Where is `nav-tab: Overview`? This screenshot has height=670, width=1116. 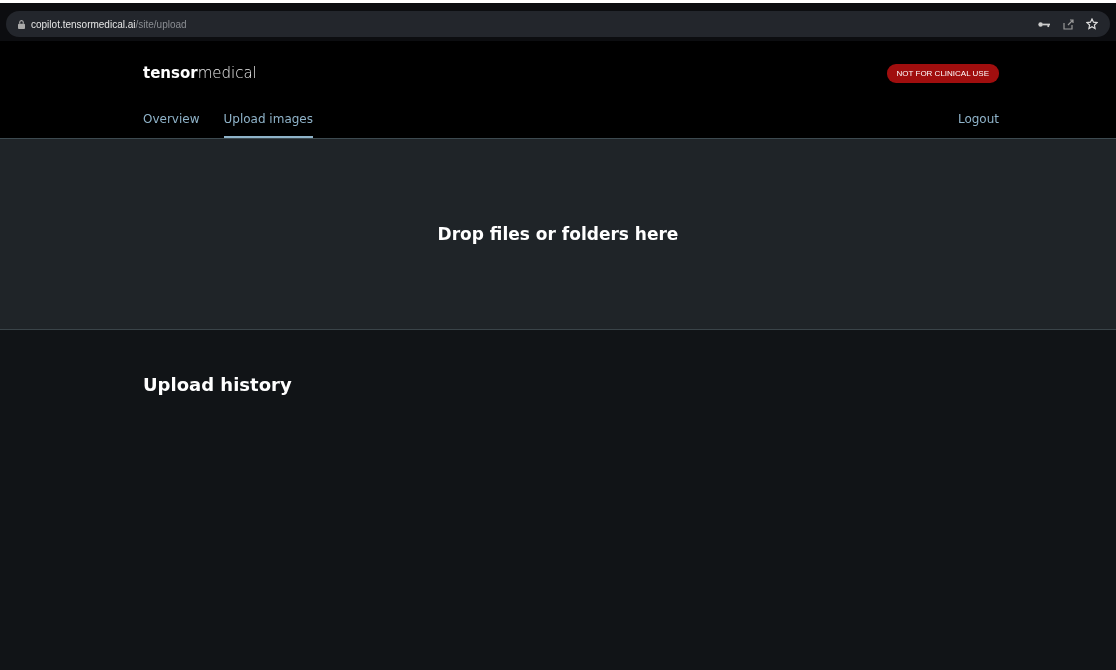
nav-tab: Overview is located at coordinates (171, 125).